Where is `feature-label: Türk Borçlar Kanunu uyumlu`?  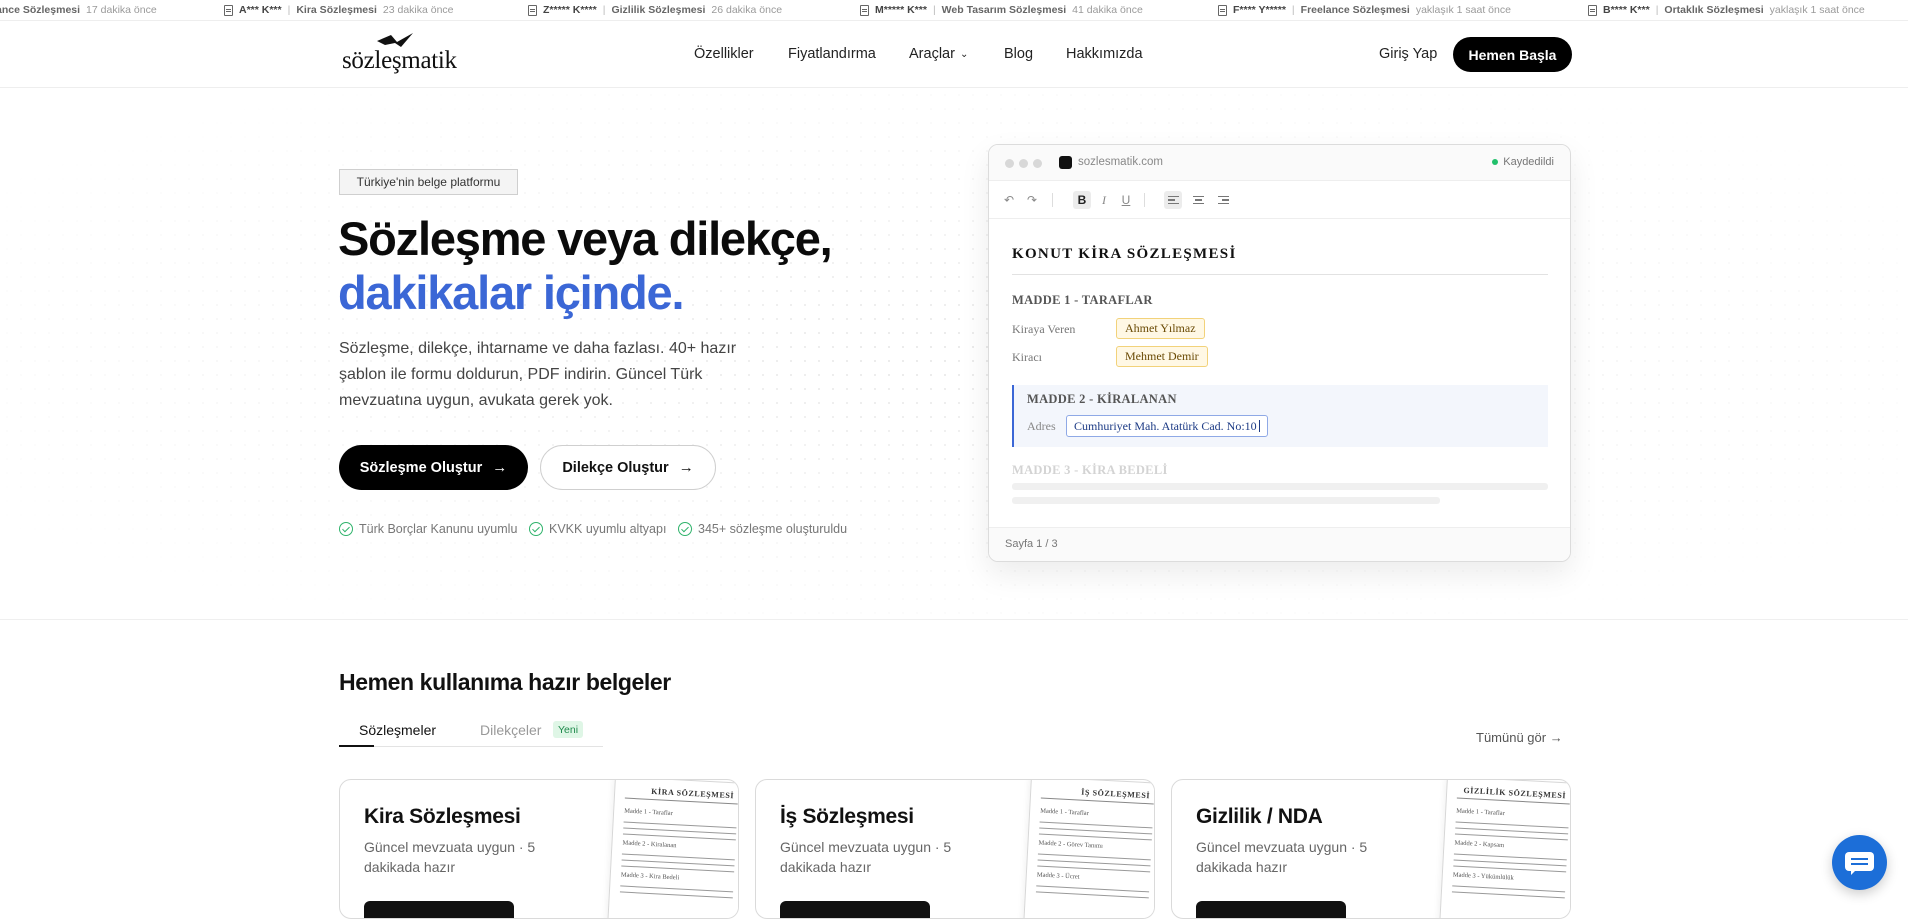 feature-label: Türk Borçlar Kanunu uyumlu is located at coordinates (438, 529).